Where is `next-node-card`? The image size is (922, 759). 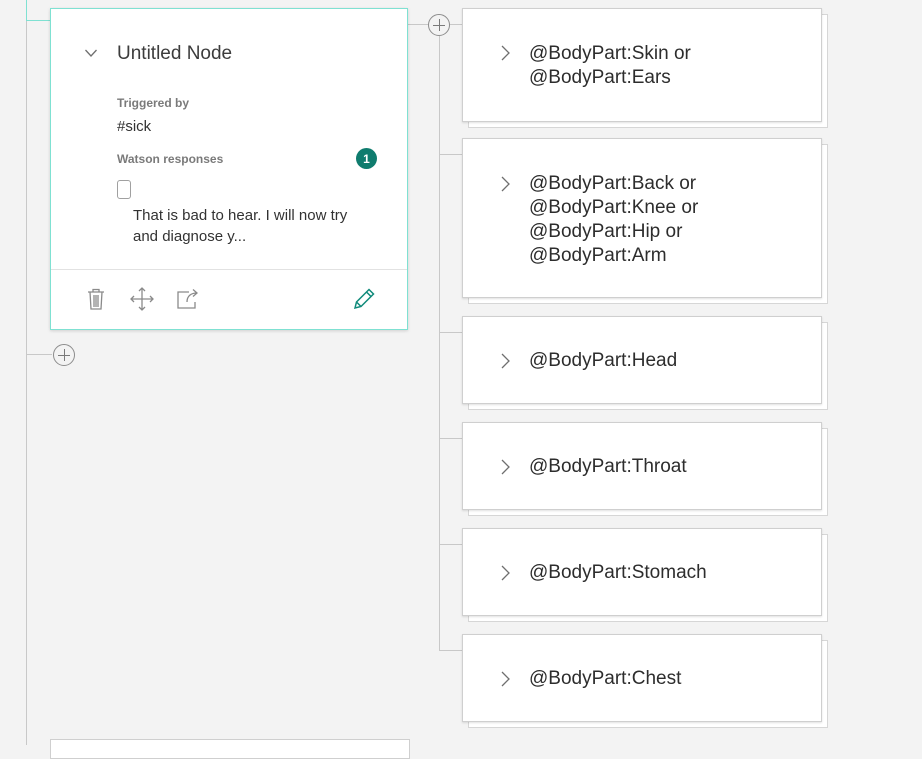 next-node-card is located at coordinates (230, 749).